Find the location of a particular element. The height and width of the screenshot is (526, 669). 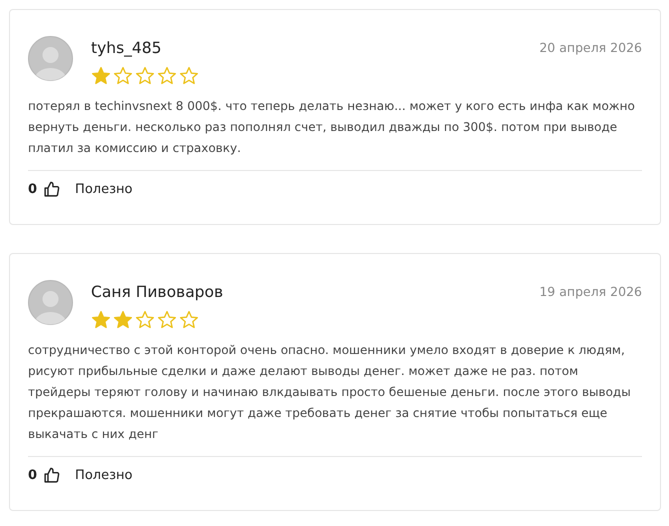

review-text: потерял в techinvsnext 8 000$. что теперь делать незнаю... может у кого есть инфа как можно вернуть деньги. несколько раз пополнял счет, выводил дважды по 300$. потом при выводе платил за комиссию и страховку. is located at coordinates (332, 127).